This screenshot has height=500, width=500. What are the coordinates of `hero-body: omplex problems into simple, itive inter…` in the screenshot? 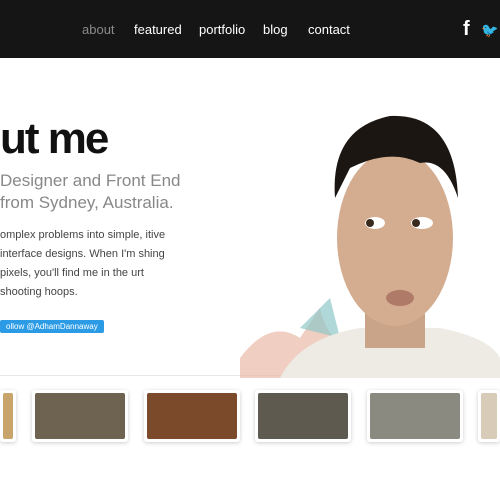 It's located at (83, 263).